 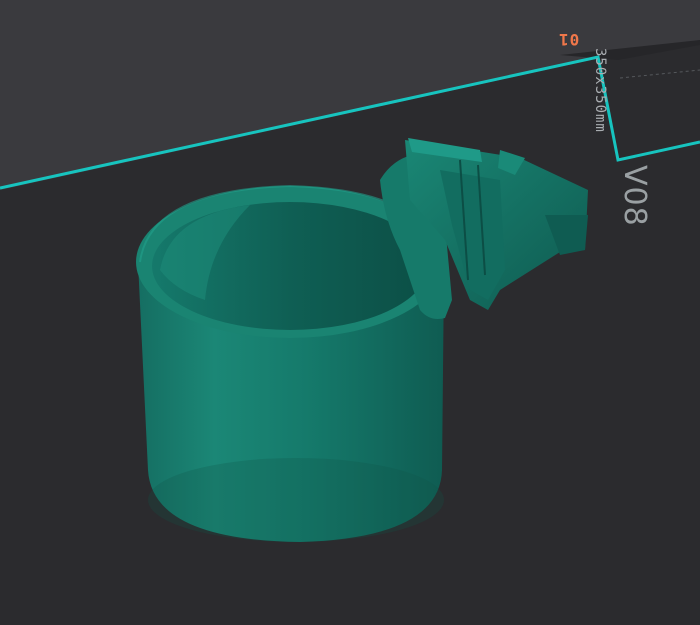 What do you see at coordinates (600, 90) in the screenshot?
I see `plate-dimensions-label: 350x350mm` at bounding box center [600, 90].